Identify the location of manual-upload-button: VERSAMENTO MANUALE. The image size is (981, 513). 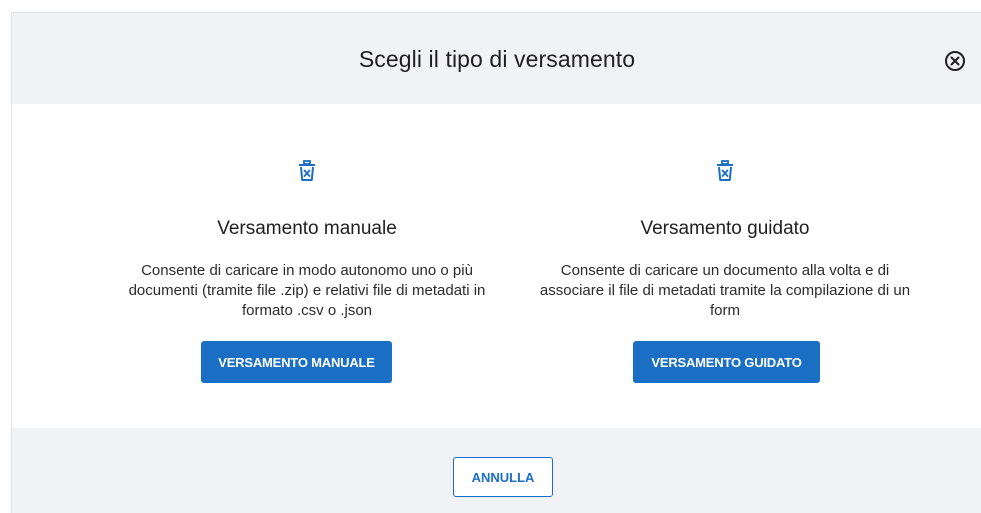
(296, 362).